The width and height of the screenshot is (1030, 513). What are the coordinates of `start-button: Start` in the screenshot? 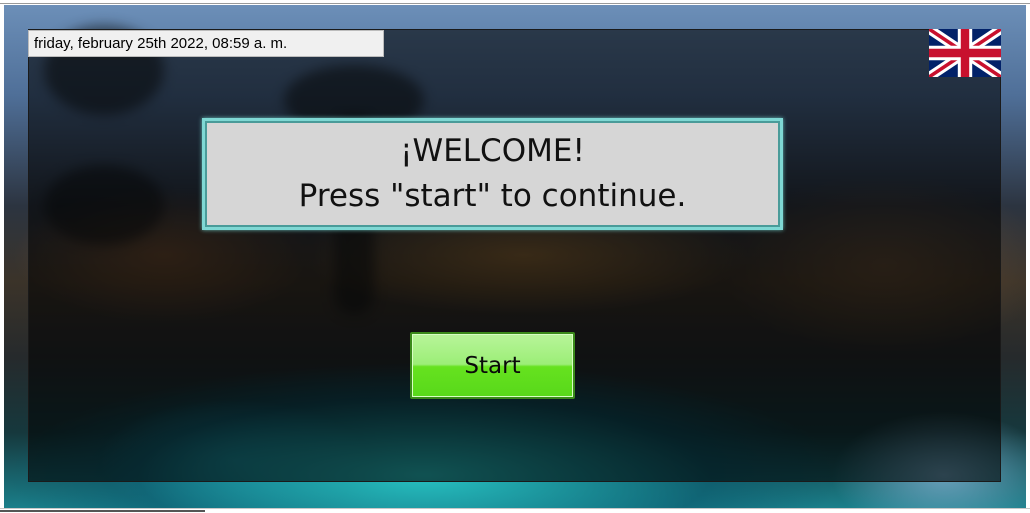 It's located at (492, 365).